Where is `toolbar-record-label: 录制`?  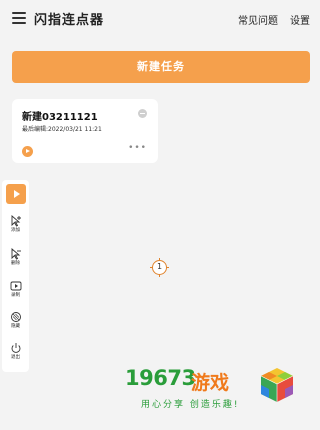
toolbar-record-label: 录制 is located at coordinates (15, 295).